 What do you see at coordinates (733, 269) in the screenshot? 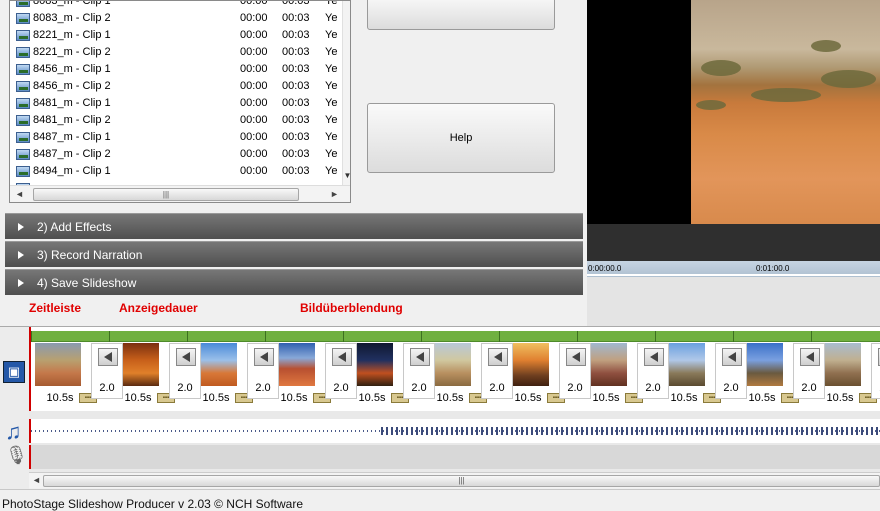
I see `preview-time-ruler: 0:00:00.0 0:01:00.0` at bounding box center [733, 269].